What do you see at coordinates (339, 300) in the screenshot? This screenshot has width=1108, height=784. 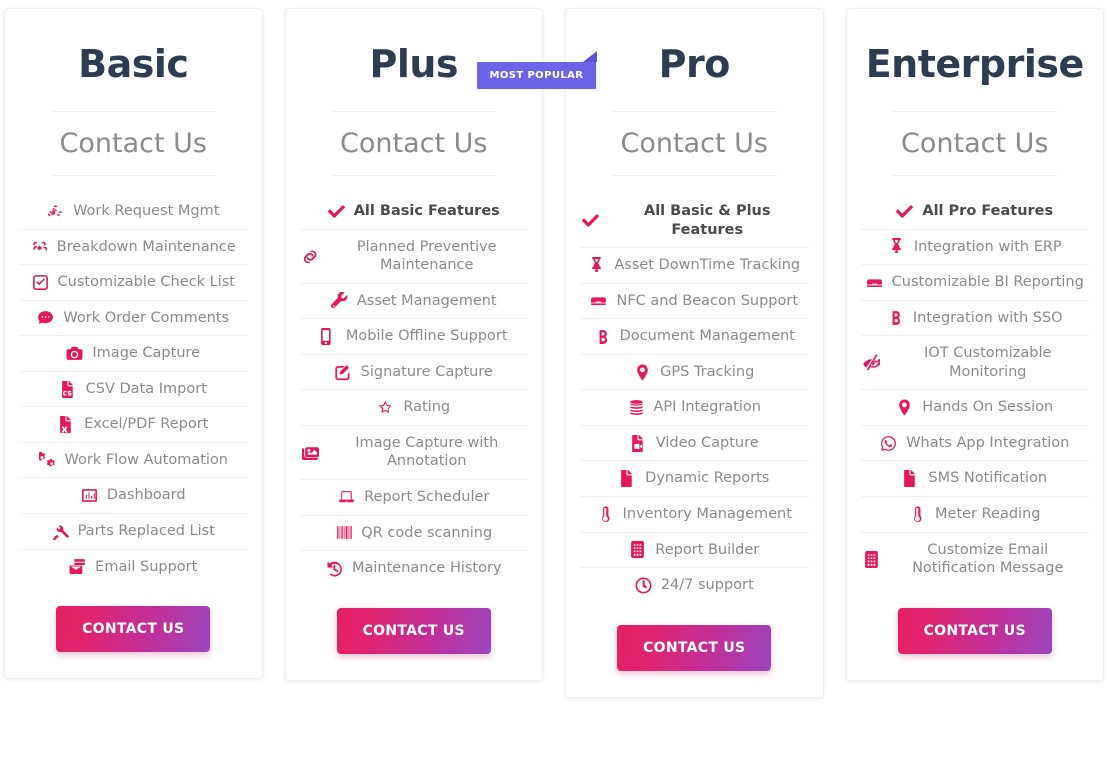 I see `wrench-icon` at bounding box center [339, 300].